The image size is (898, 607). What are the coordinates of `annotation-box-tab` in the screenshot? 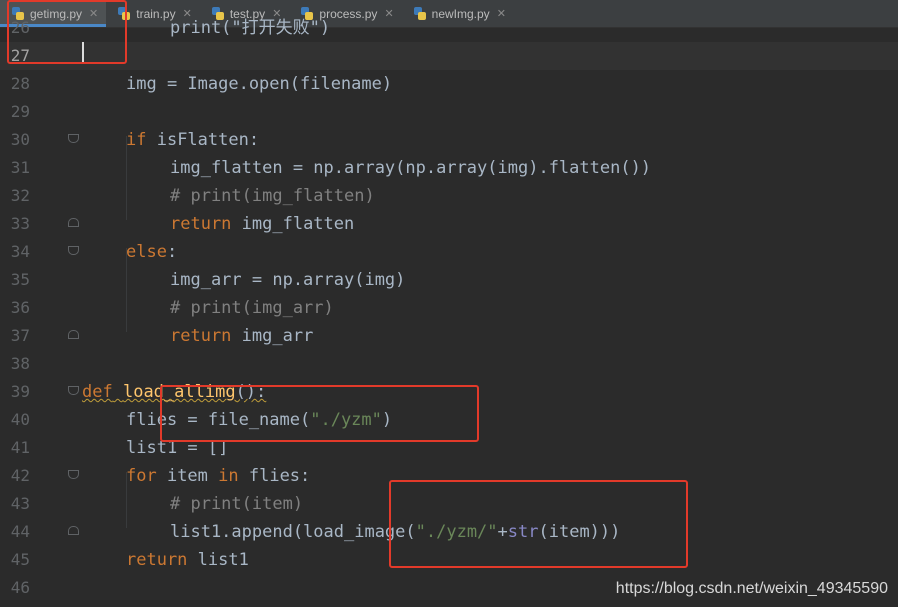 It's located at (67, 32).